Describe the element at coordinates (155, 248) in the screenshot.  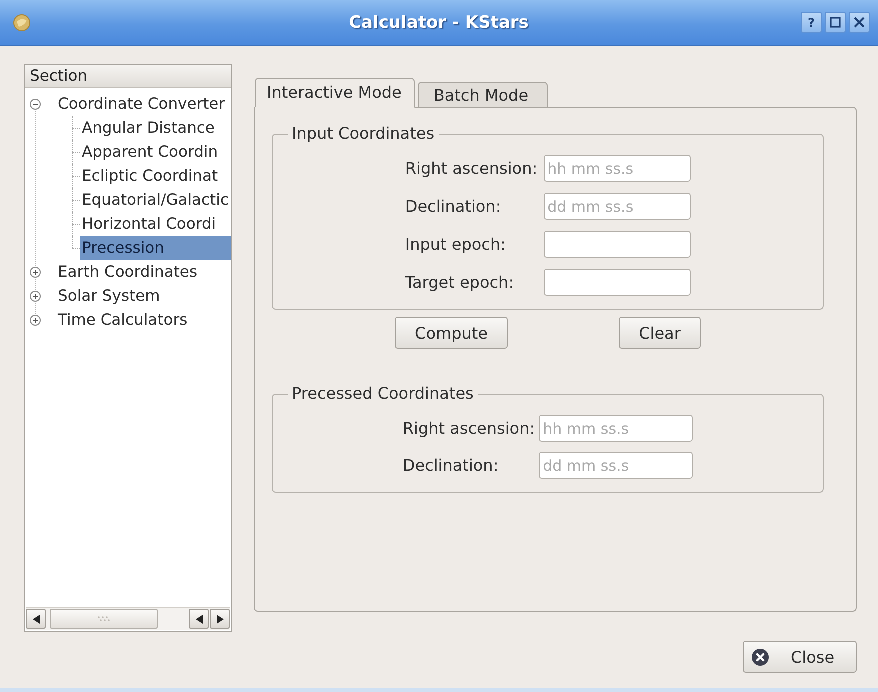
I see `tree-item: Precession` at that location.